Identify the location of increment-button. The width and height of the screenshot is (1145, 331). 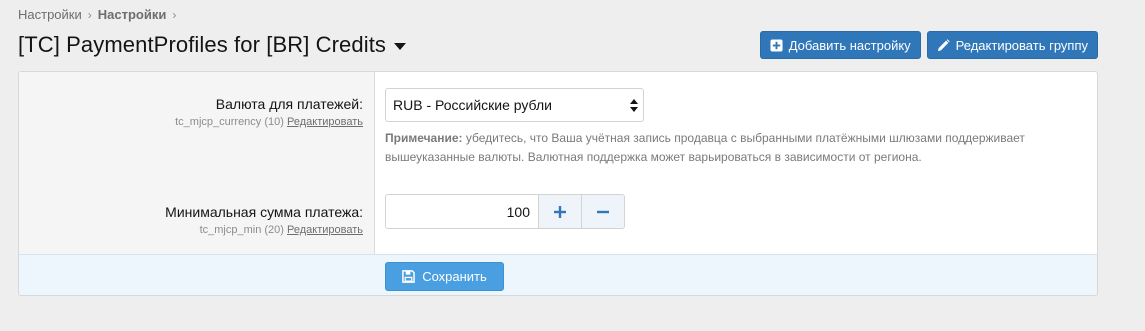
(559, 211).